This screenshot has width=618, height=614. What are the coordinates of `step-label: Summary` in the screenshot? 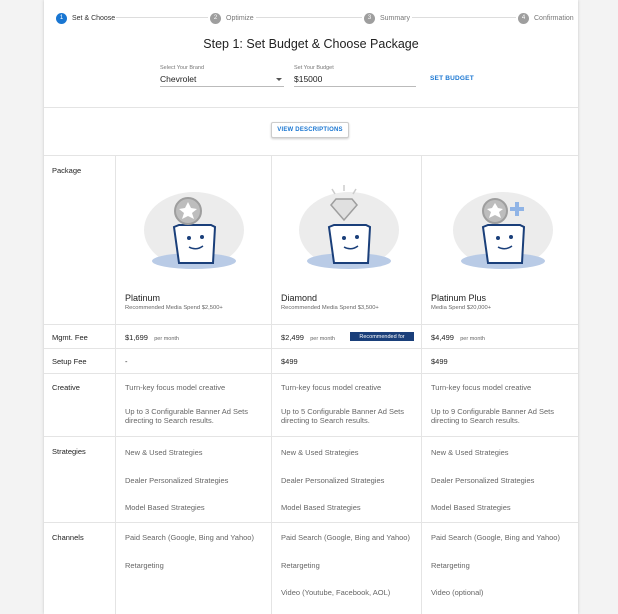 It's located at (395, 18).